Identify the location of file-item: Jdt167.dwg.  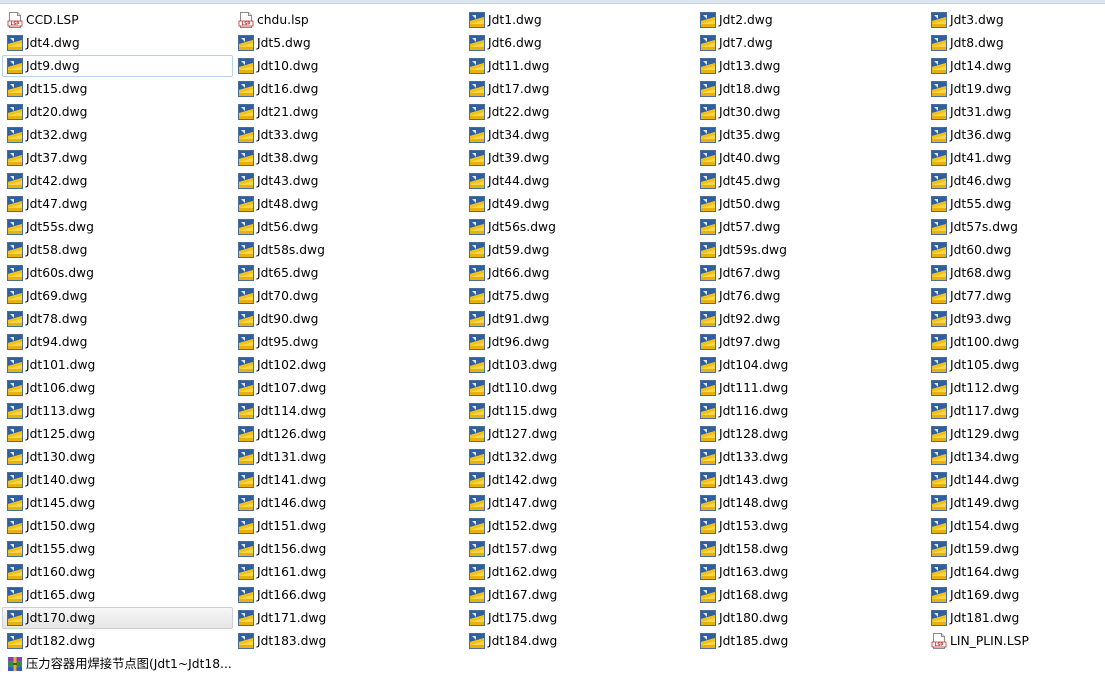
(579, 595).